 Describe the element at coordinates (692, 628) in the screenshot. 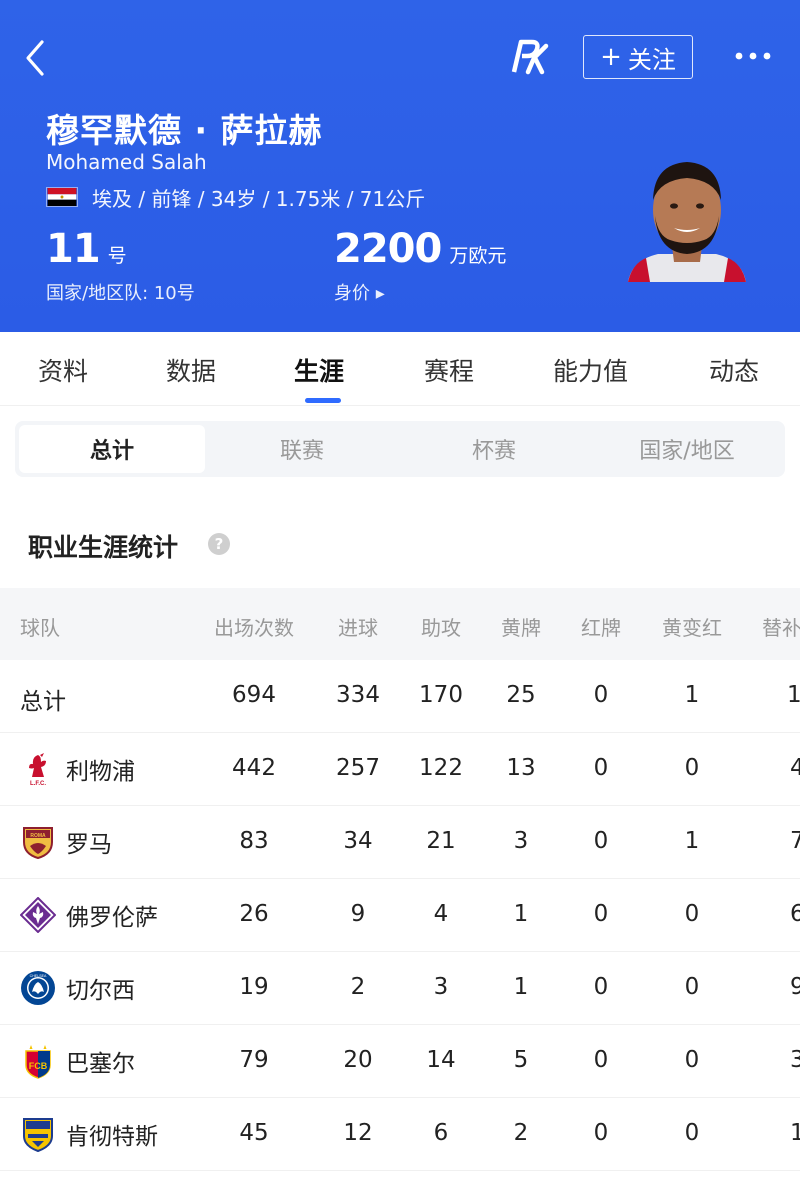

I see `column-header-second-yellow: 黄变红` at that location.